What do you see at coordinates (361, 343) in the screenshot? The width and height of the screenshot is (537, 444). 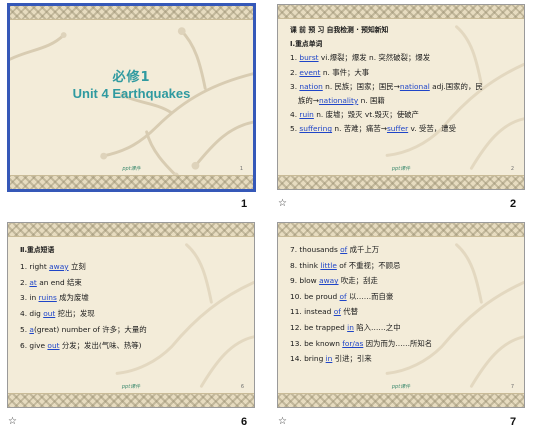 I see `list-item: 13. be known for/as 因为而为……所知名` at bounding box center [361, 343].